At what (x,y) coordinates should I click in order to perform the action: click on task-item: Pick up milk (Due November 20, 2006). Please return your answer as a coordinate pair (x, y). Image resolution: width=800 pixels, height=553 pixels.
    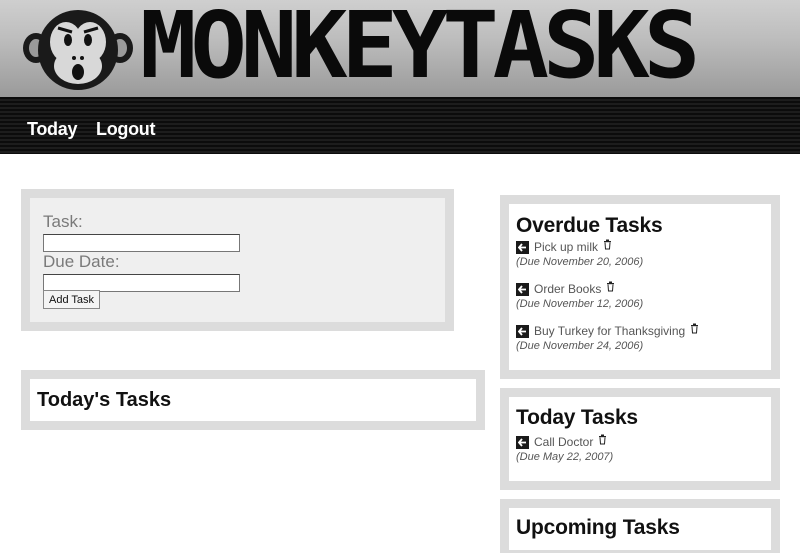
    Looking at the image, I should click on (580, 253).